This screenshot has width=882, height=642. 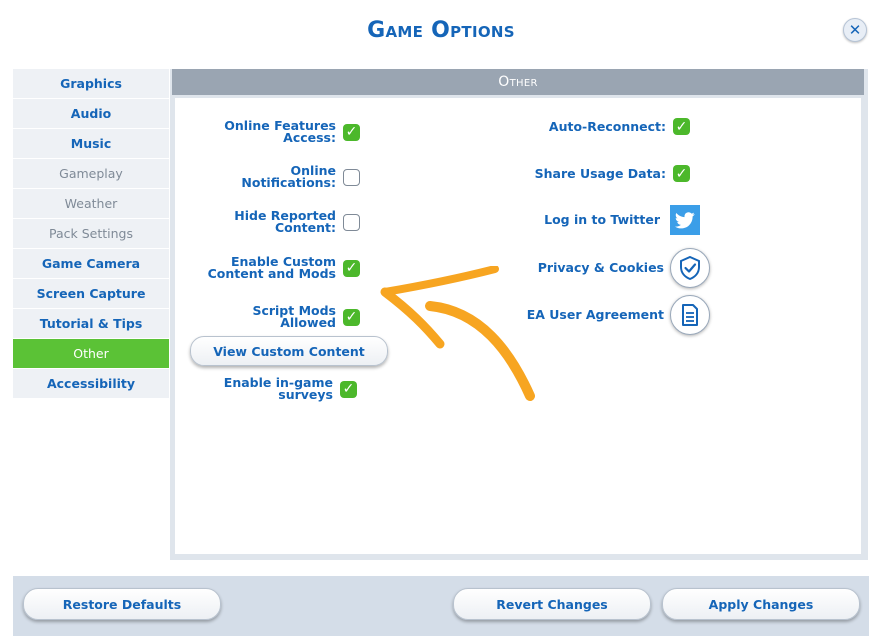 What do you see at coordinates (552, 604) in the screenshot?
I see `revert-changes-button: Revert Changes` at bounding box center [552, 604].